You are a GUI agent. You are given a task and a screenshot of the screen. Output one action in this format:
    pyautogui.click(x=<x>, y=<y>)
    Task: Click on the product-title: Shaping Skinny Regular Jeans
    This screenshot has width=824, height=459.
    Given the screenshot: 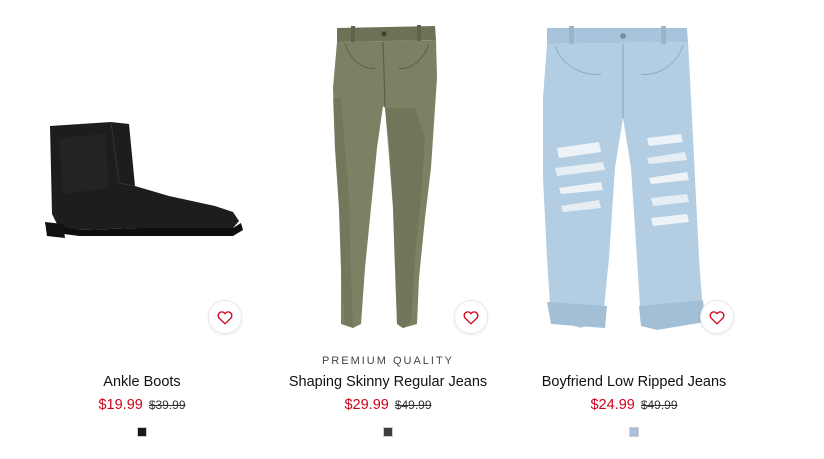 What is the action you would take?
    pyautogui.click(x=388, y=382)
    